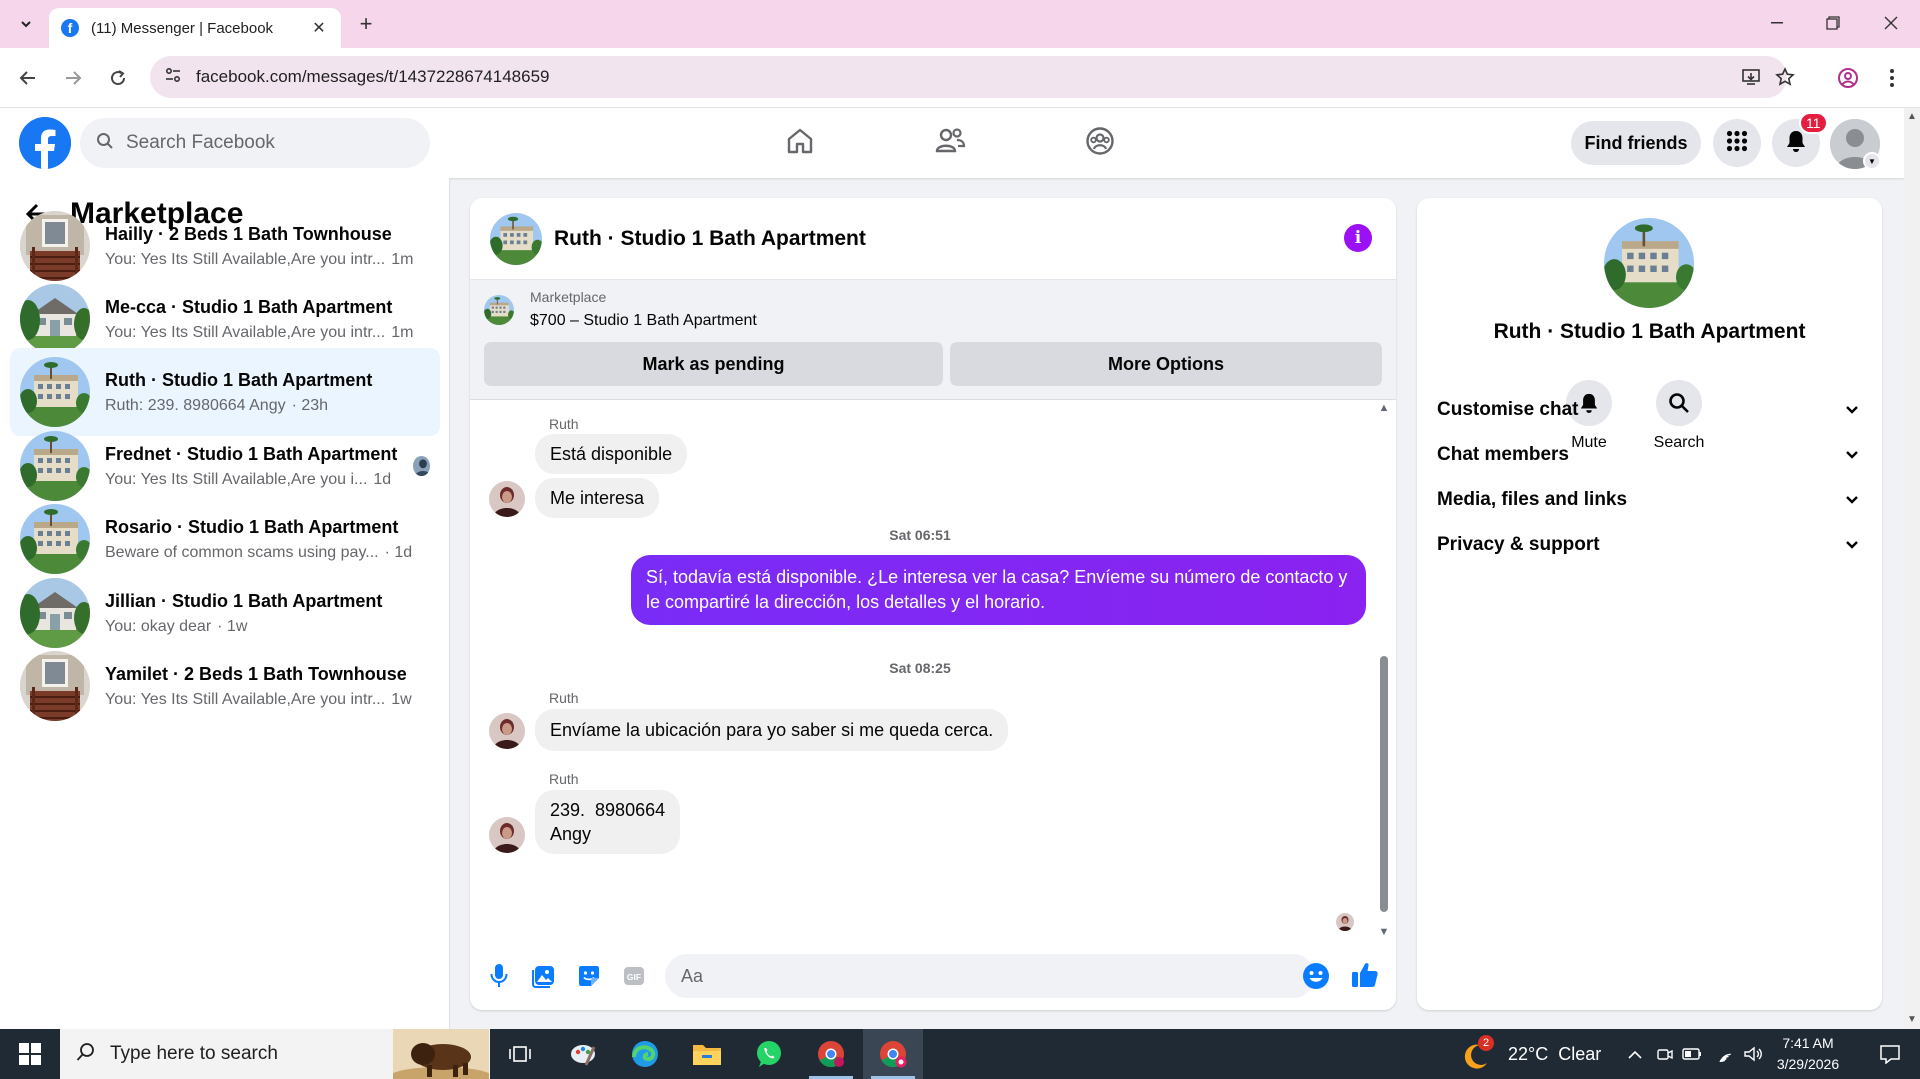 This screenshot has width=1920, height=1079. What do you see at coordinates (261, 143) in the screenshot?
I see `facebook-search-input` at bounding box center [261, 143].